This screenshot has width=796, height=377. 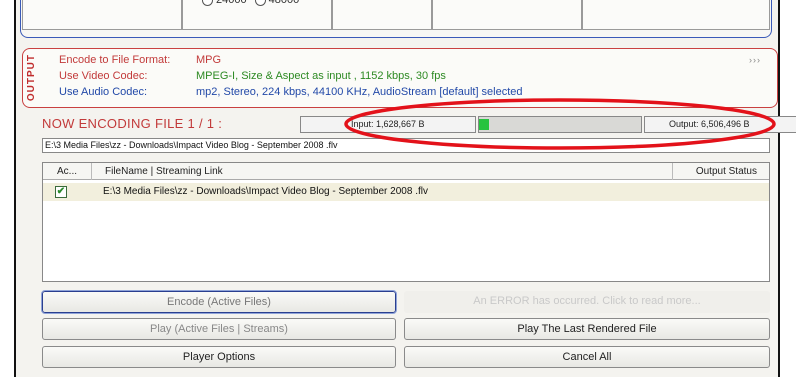 I want to click on progress-fill, so click(x=484, y=124).